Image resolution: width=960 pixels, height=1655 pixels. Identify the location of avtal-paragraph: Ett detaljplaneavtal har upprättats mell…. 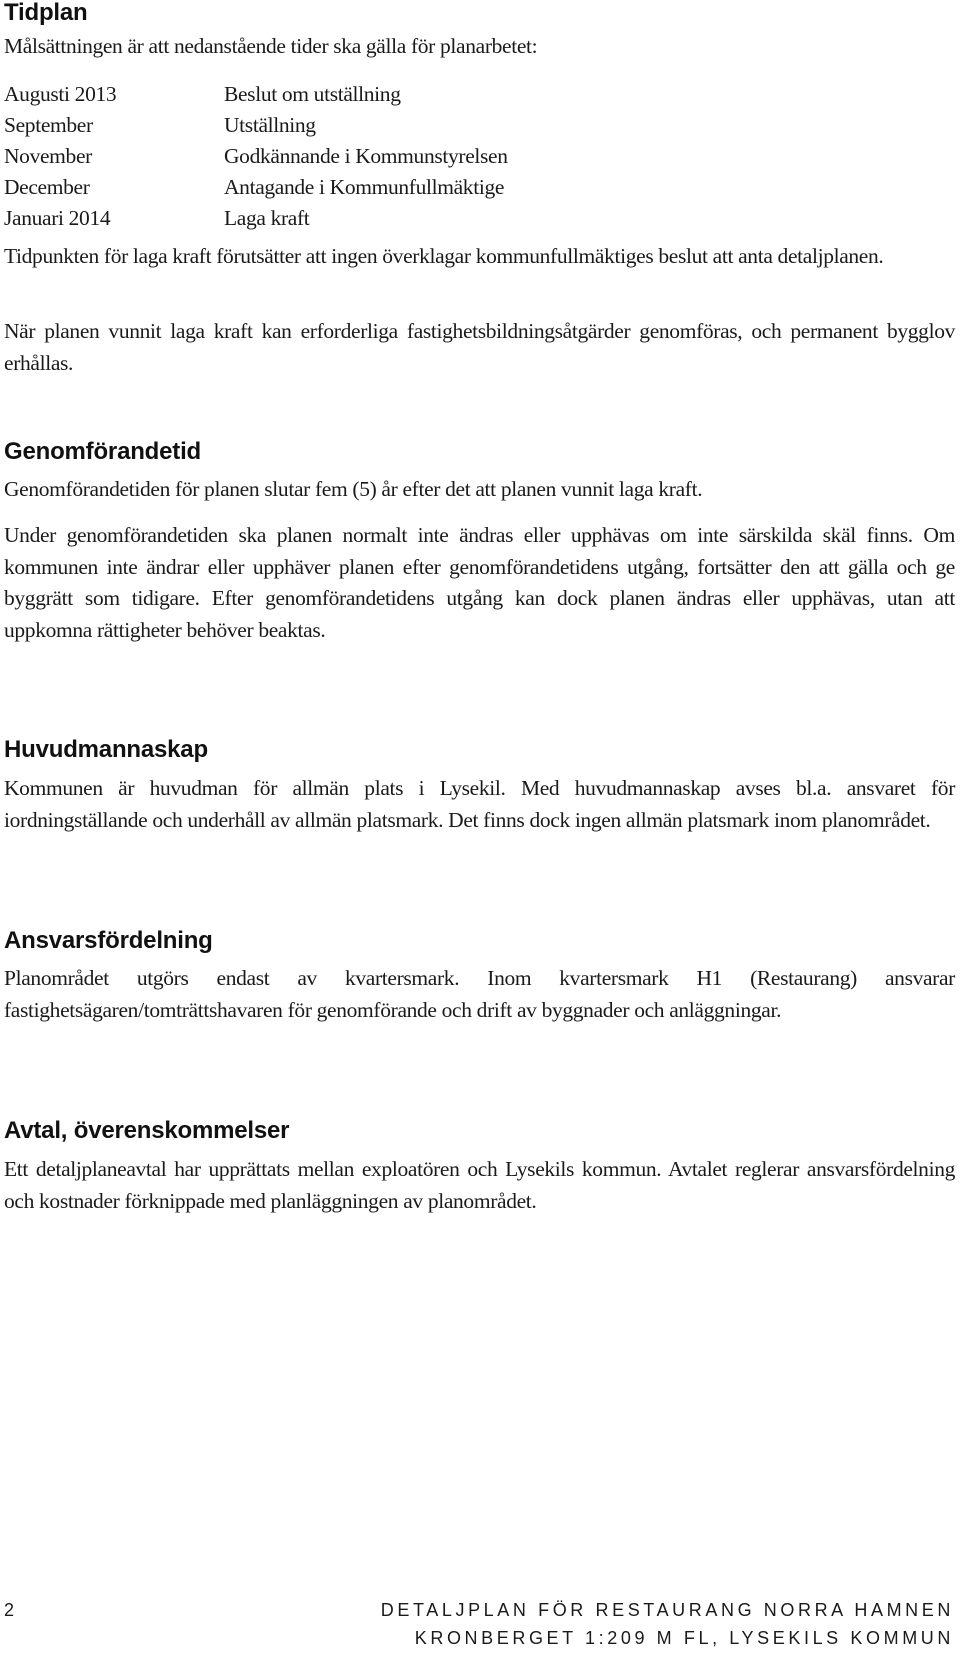
(479, 1185).